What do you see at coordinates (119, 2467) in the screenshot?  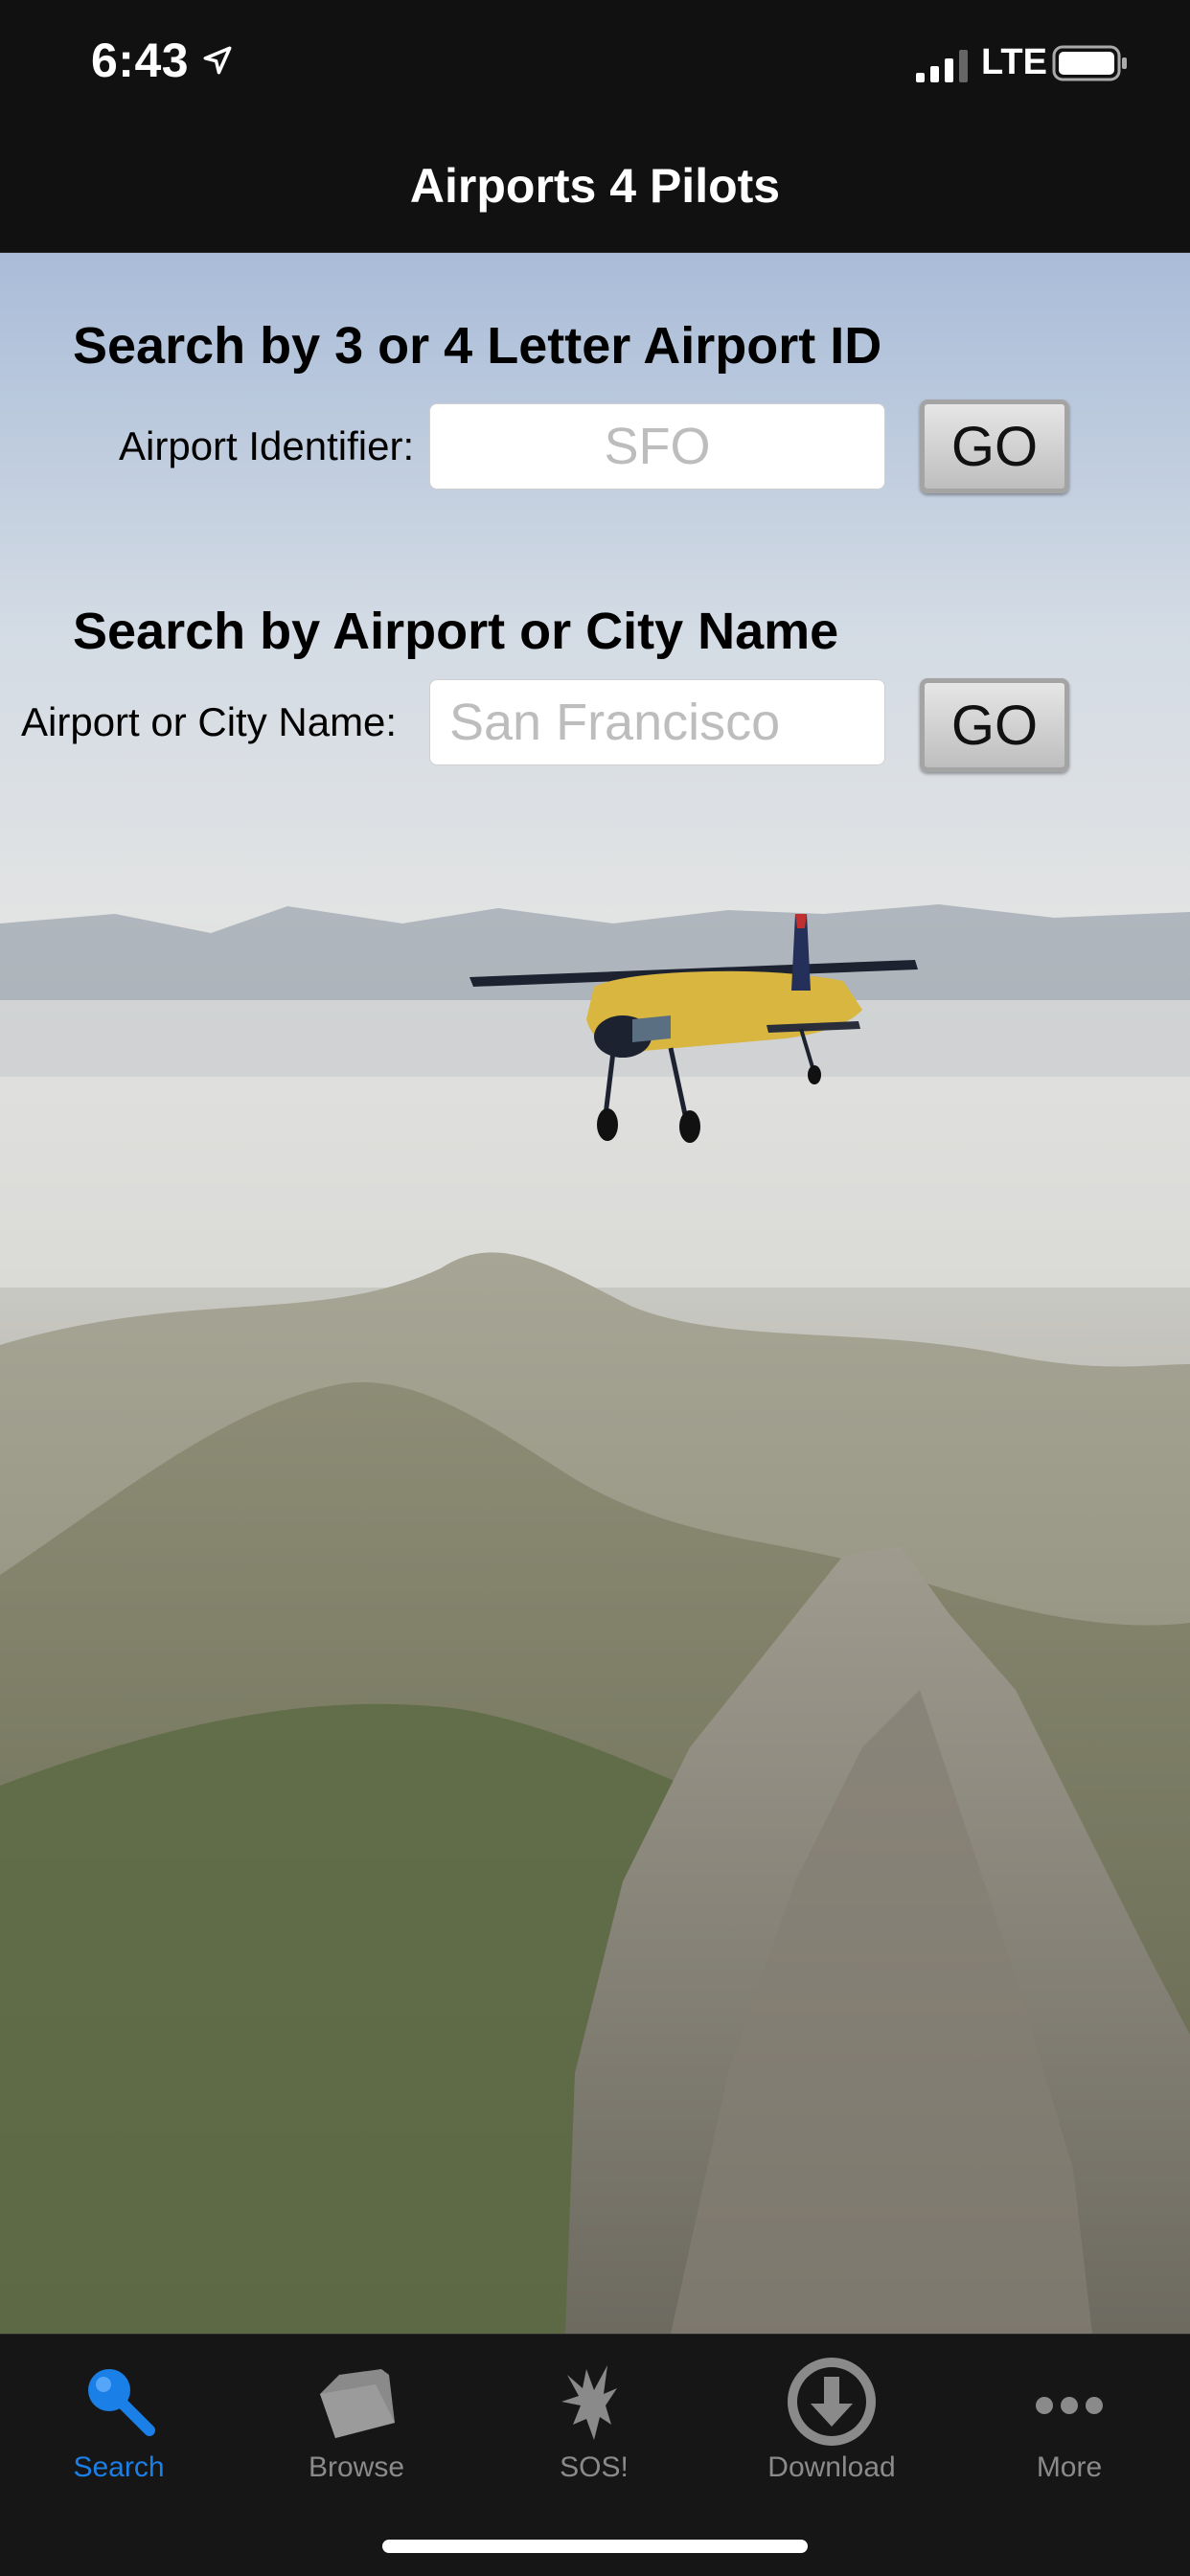 I see `tab-search-label: Search` at bounding box center [119, 2467].